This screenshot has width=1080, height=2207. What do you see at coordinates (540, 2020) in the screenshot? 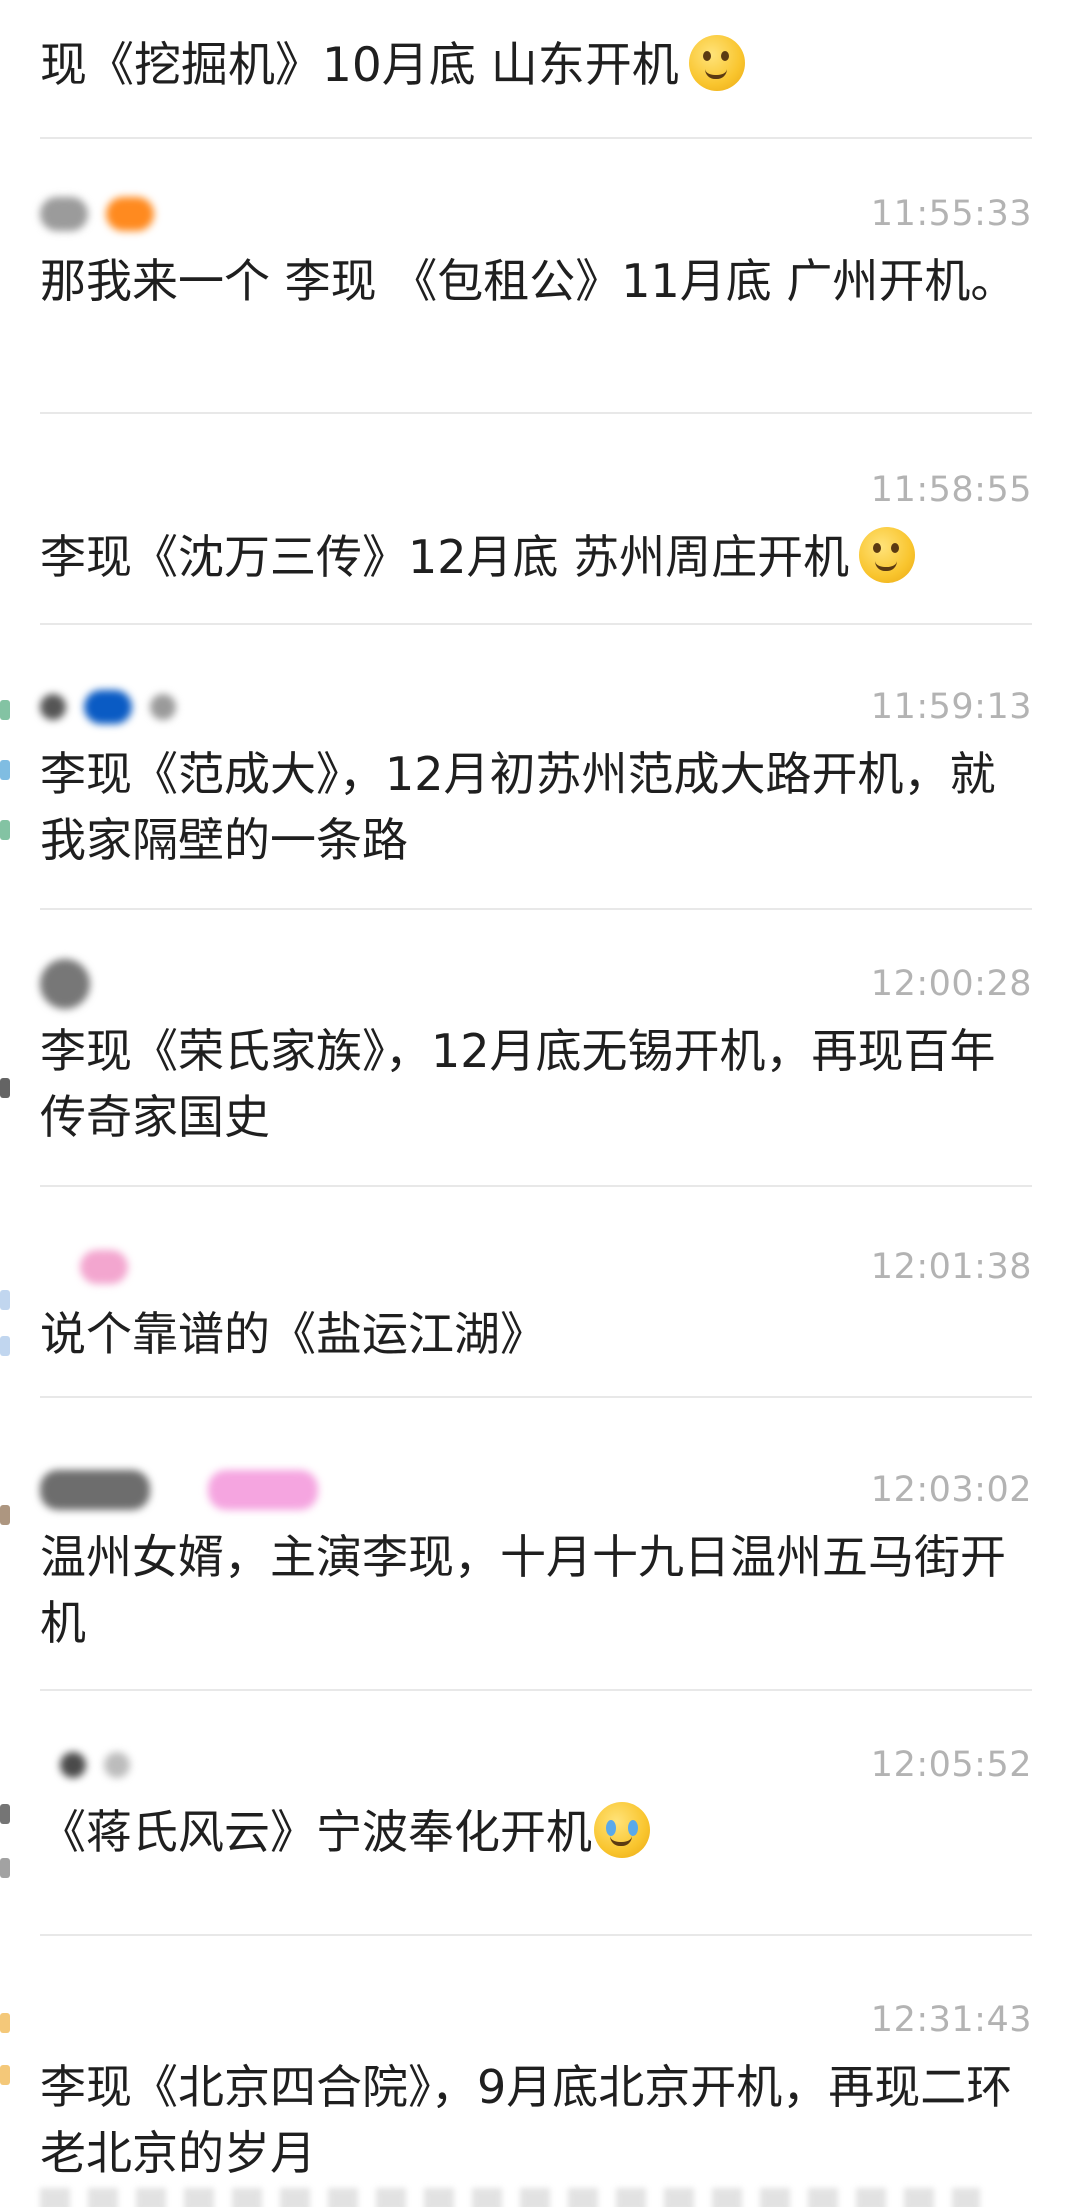
I see `comment-meta: 12:31:43` at bounding box center [540, 2020].